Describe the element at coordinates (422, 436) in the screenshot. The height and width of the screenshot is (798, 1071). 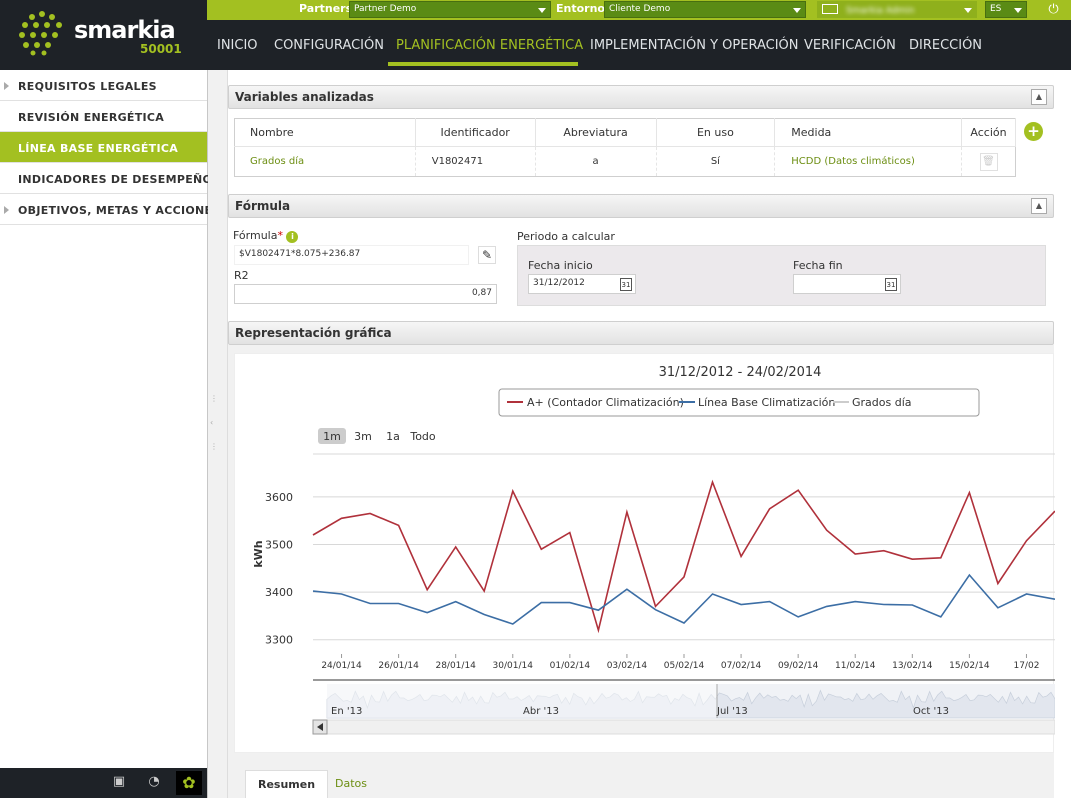
I see `range-button-todo: Todo` at that location.